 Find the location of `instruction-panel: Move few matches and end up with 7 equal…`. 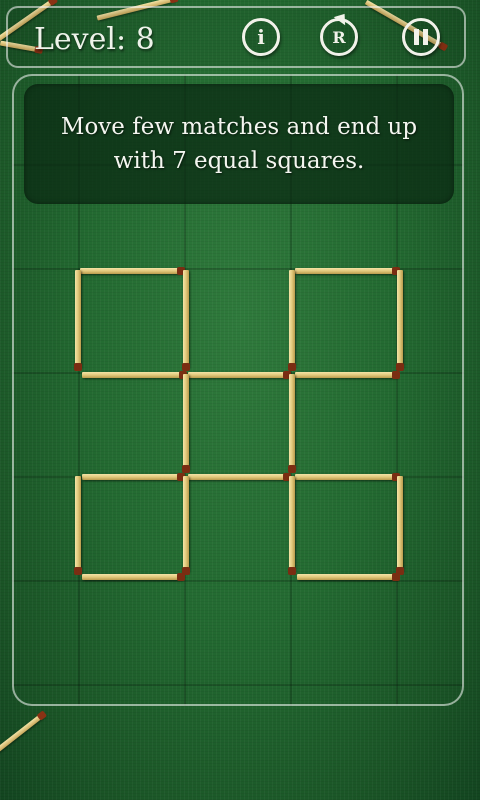

instruction-panel: Move few matches and end up with 7 equal… is located at coordinates (239, 144).